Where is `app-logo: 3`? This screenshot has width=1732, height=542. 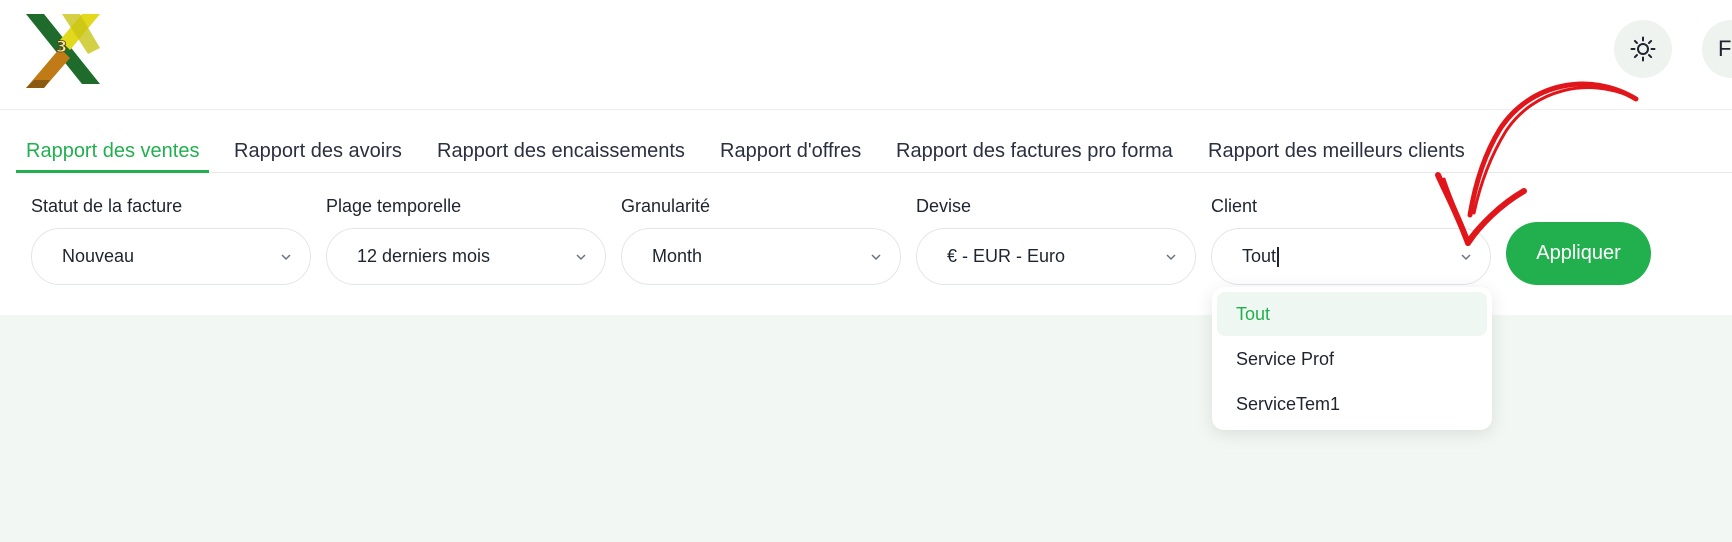
app-logo: 3 is located at coordinates (64, 49).